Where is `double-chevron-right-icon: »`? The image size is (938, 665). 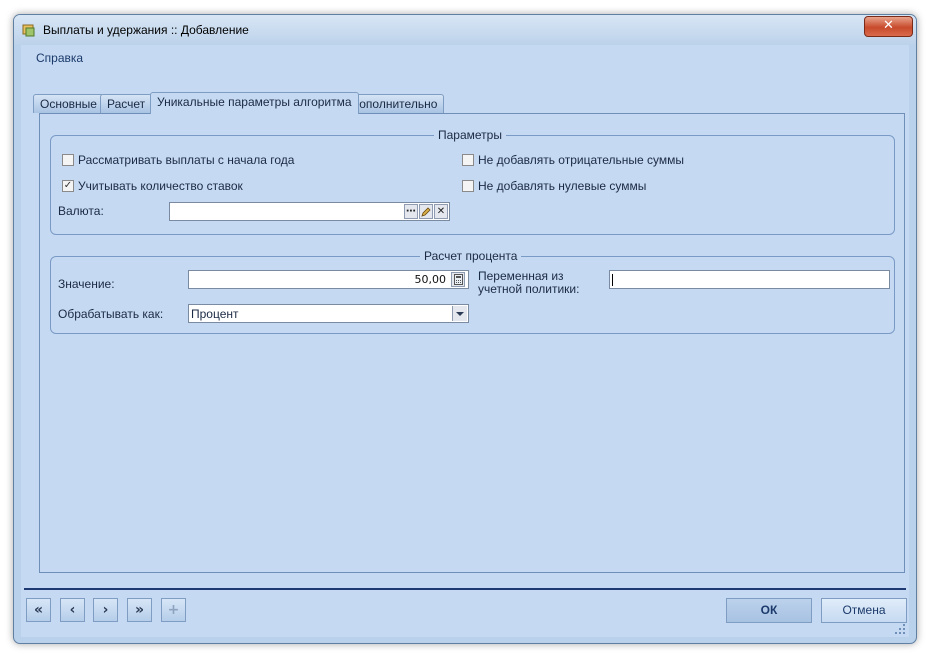
double-chevron-right-icon: » is located at coordinates (139, 610).